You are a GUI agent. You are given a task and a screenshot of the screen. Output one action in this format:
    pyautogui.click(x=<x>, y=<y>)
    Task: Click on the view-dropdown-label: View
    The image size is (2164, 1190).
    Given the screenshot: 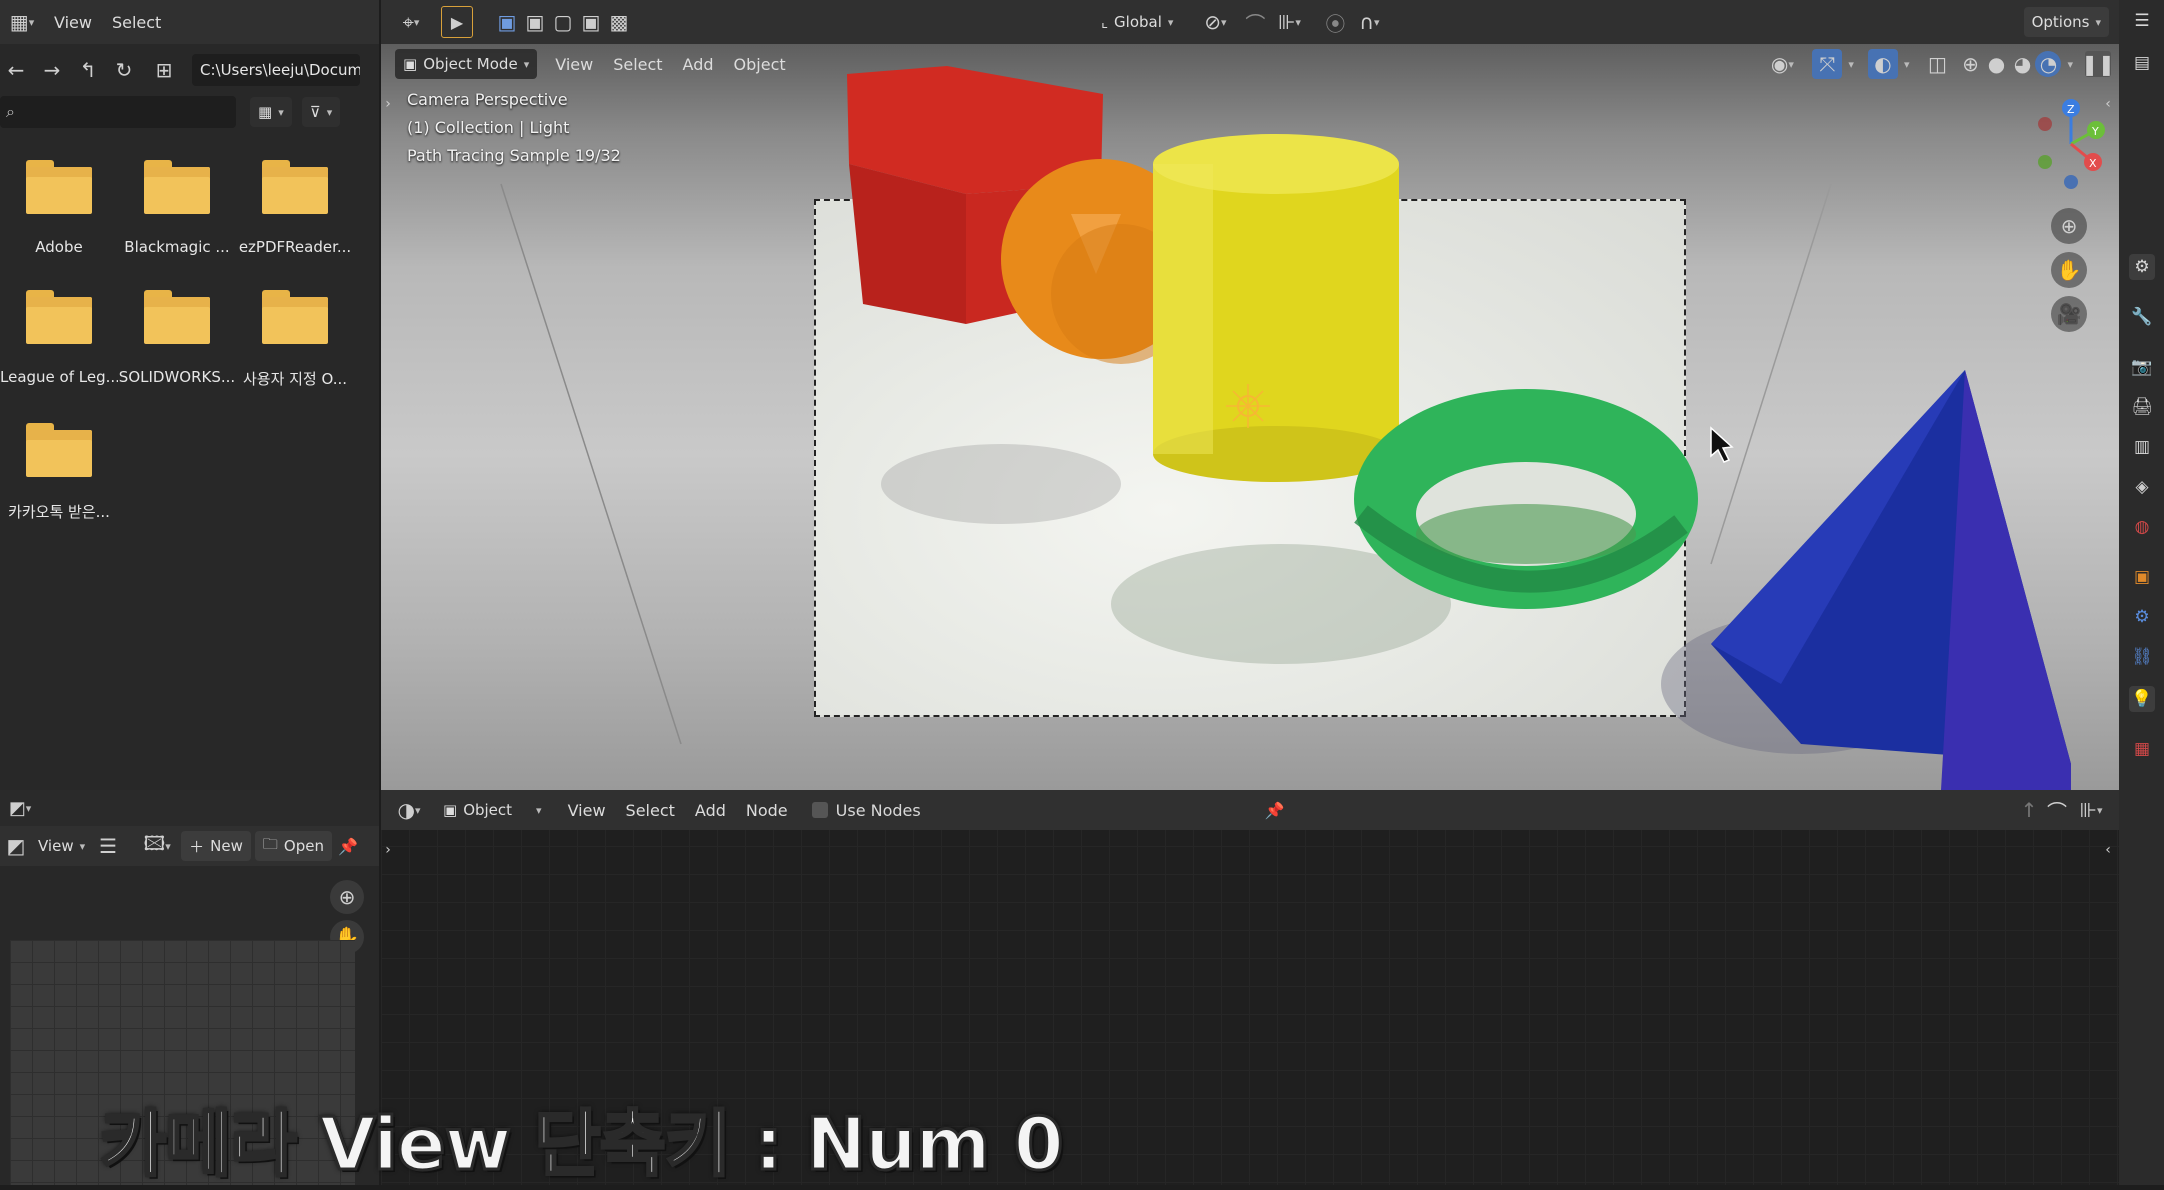 What is the action you would take?
    pyautogui.click(x=56, y=846)
    